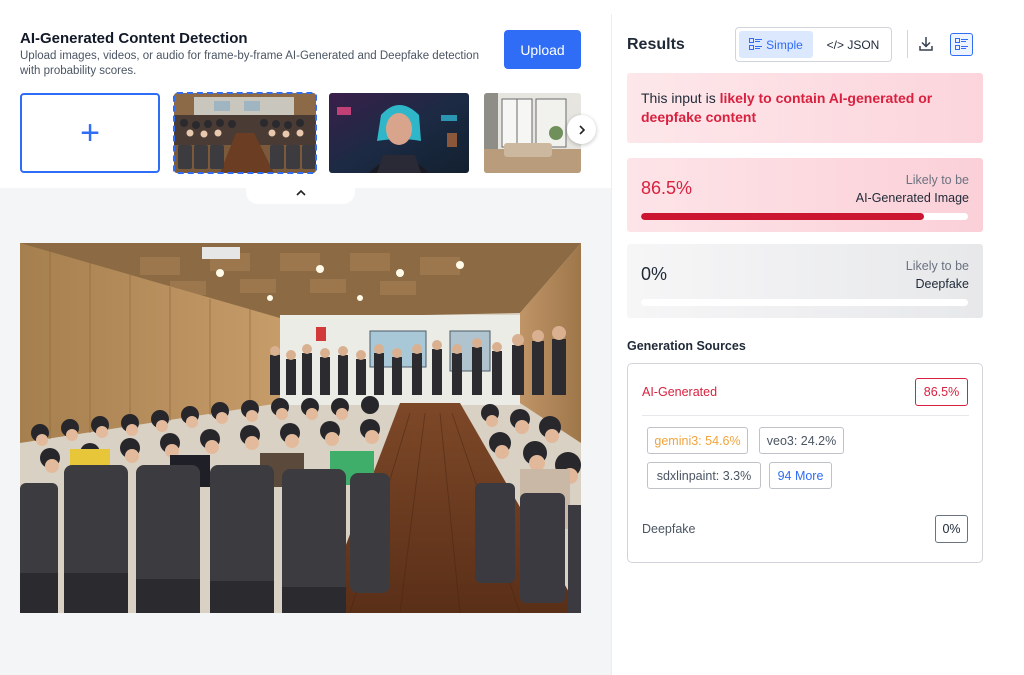 This screenshot has width=1024, height=675. I want to click on add-media-button: +, so click(90, 133).